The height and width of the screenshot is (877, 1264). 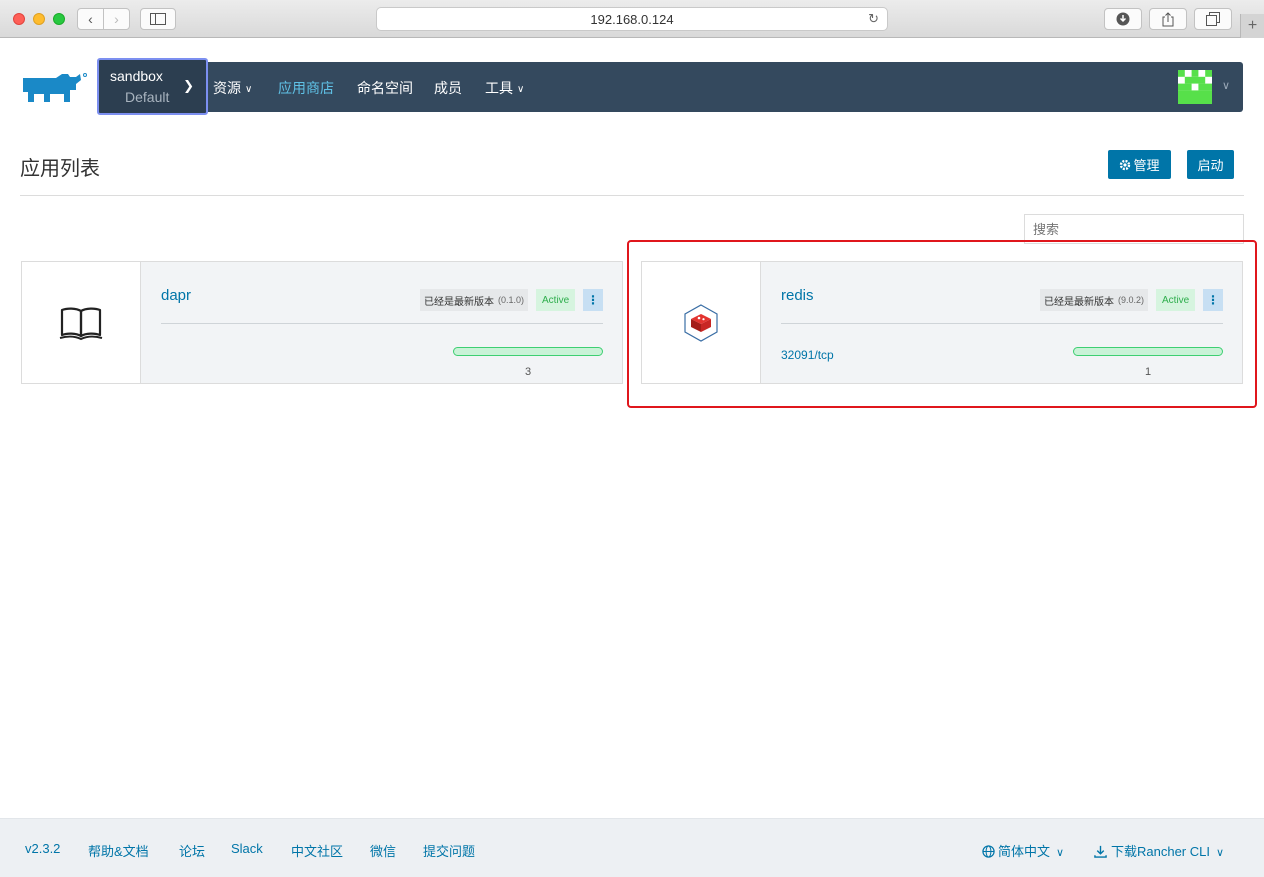 What do you see at coordinates (511, 300) in the screenshot?
I see `version-number: (0.1.0)` at bounding box center [511, 300].